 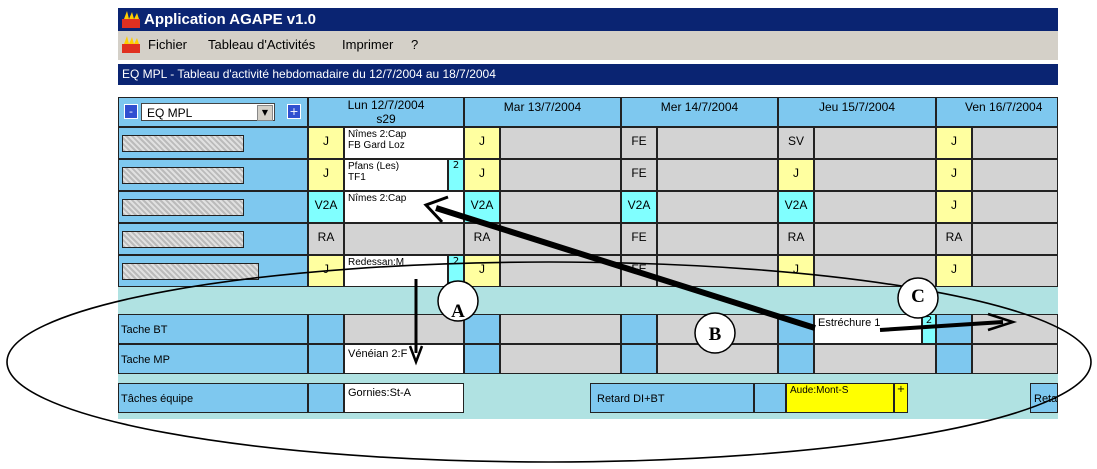 I want to click on arrow-b, so click(x=625, y=268).